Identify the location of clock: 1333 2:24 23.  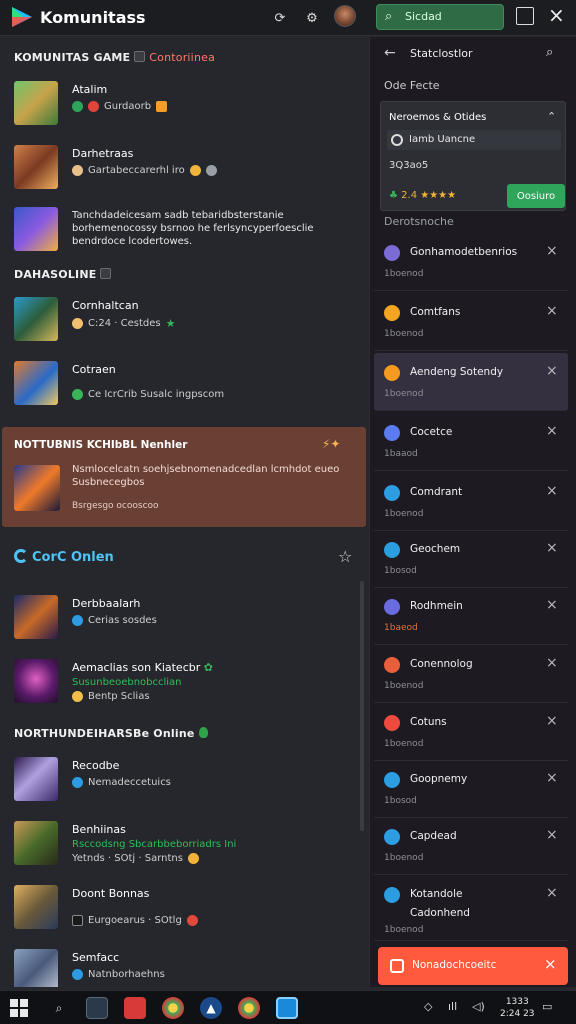
(517, 1008).